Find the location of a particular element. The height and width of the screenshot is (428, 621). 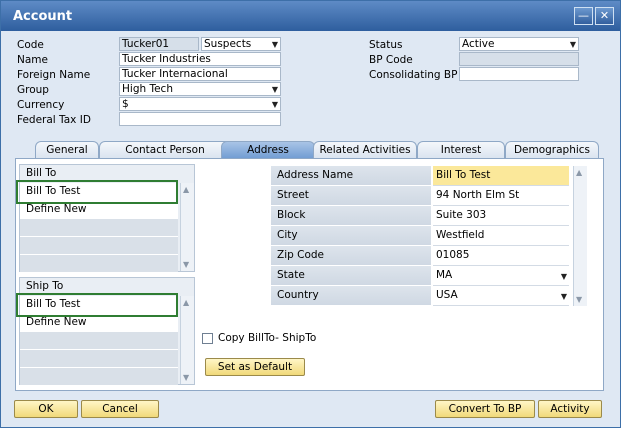

copy-billto-shipto-label: Copy BillTo- ShipTo is located at coordinates (267, 338).